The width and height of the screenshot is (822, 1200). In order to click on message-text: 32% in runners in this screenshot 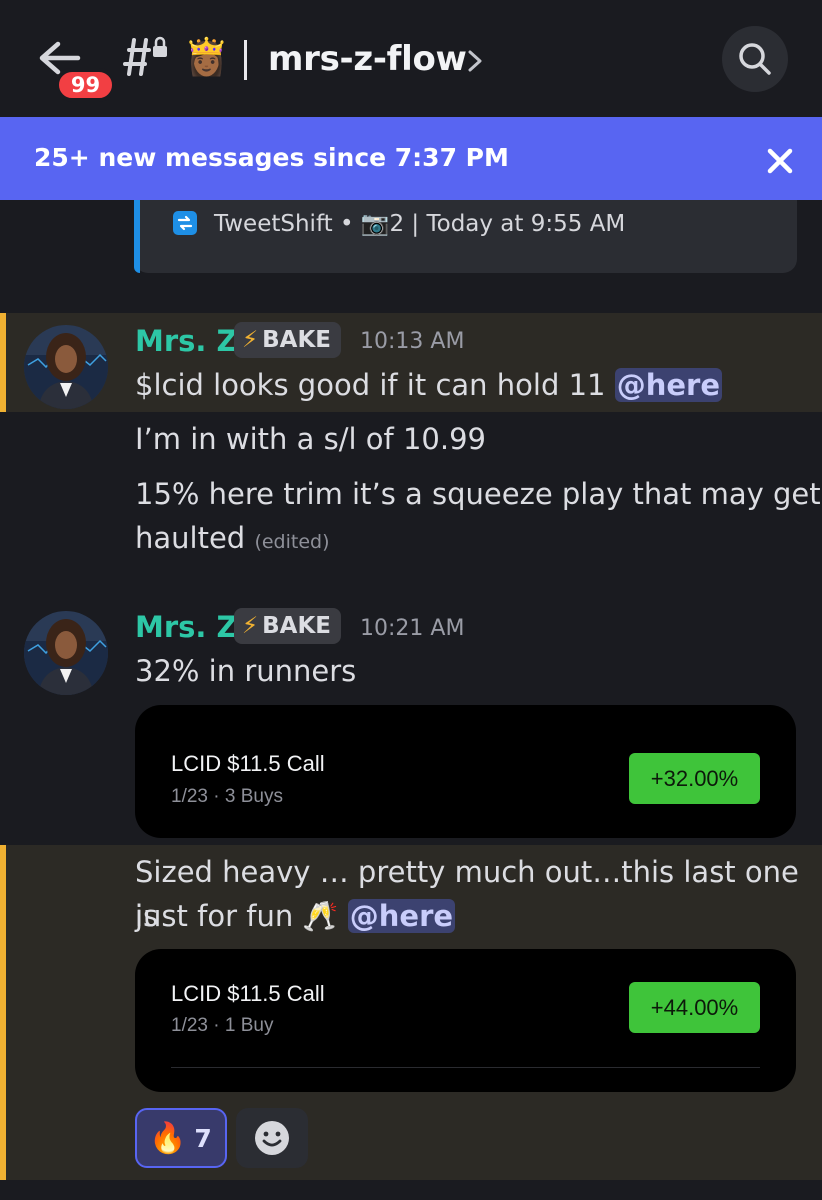, I will do `click(246, 671)`.